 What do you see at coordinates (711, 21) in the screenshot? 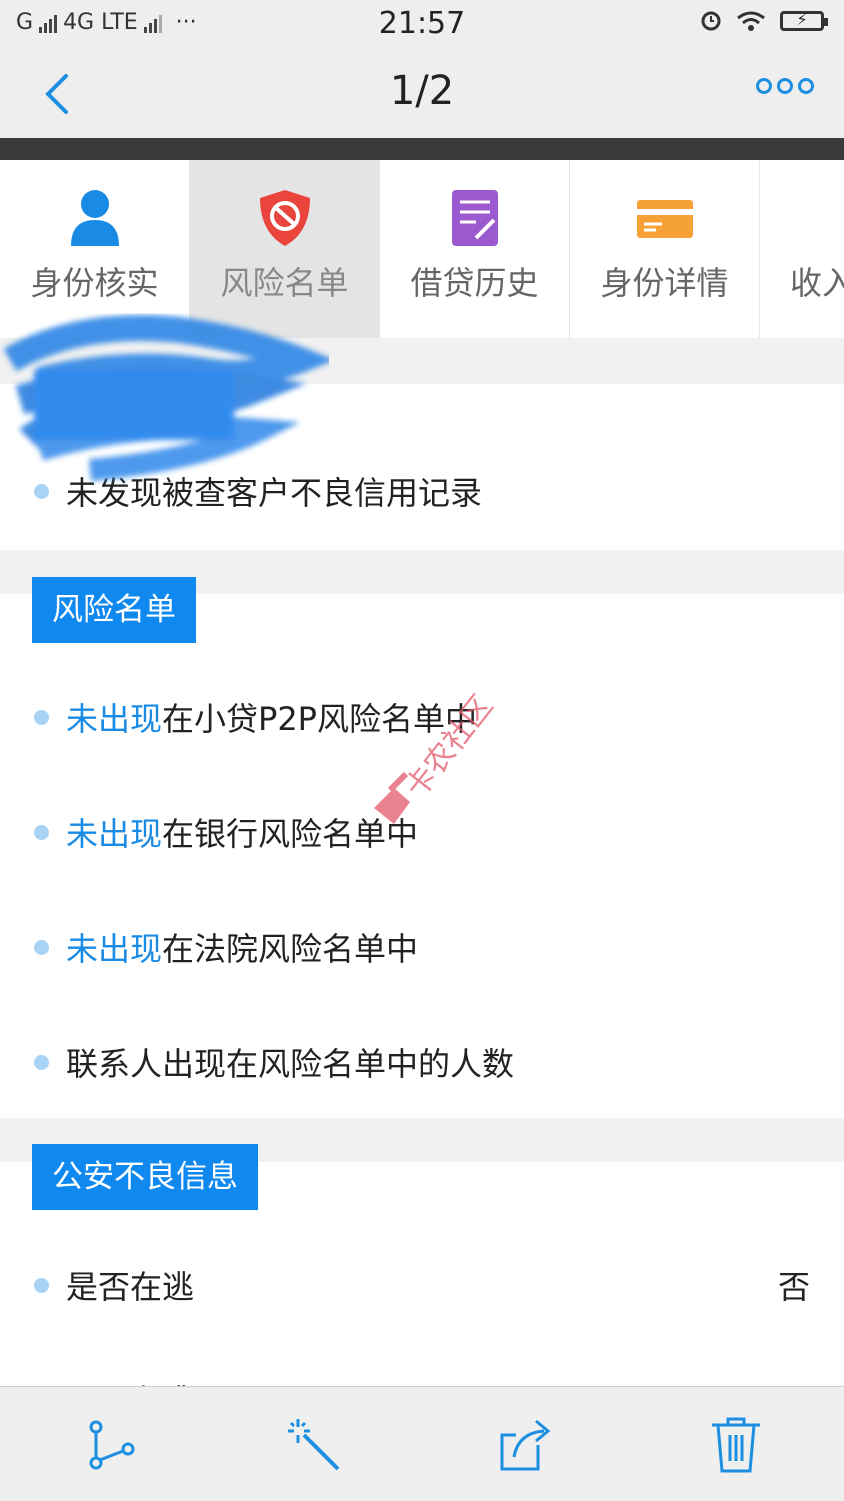
I see `alarm-icon` at bounding box center [711, 21].